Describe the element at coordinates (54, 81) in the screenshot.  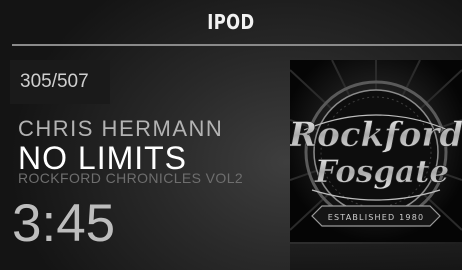
I see `track-counter: 305/507` at that location.